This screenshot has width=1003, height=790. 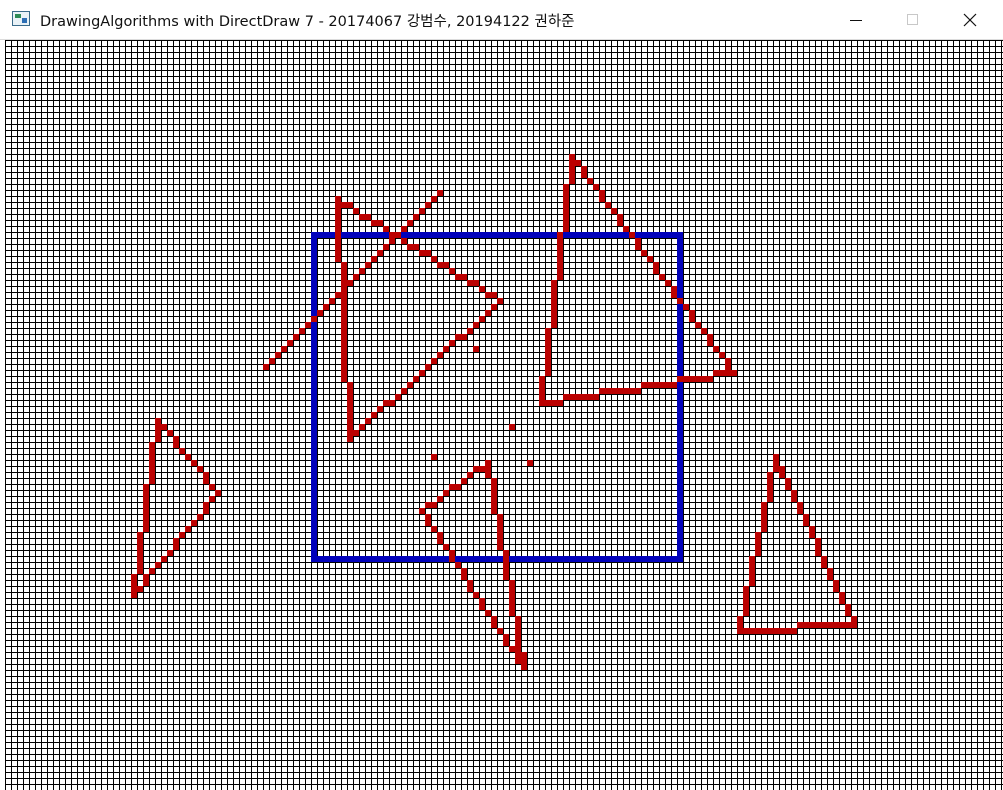 What do you see at coordinates (970, 20) in the screenshot?
I see `close-button` at bounding box center [970, 20].